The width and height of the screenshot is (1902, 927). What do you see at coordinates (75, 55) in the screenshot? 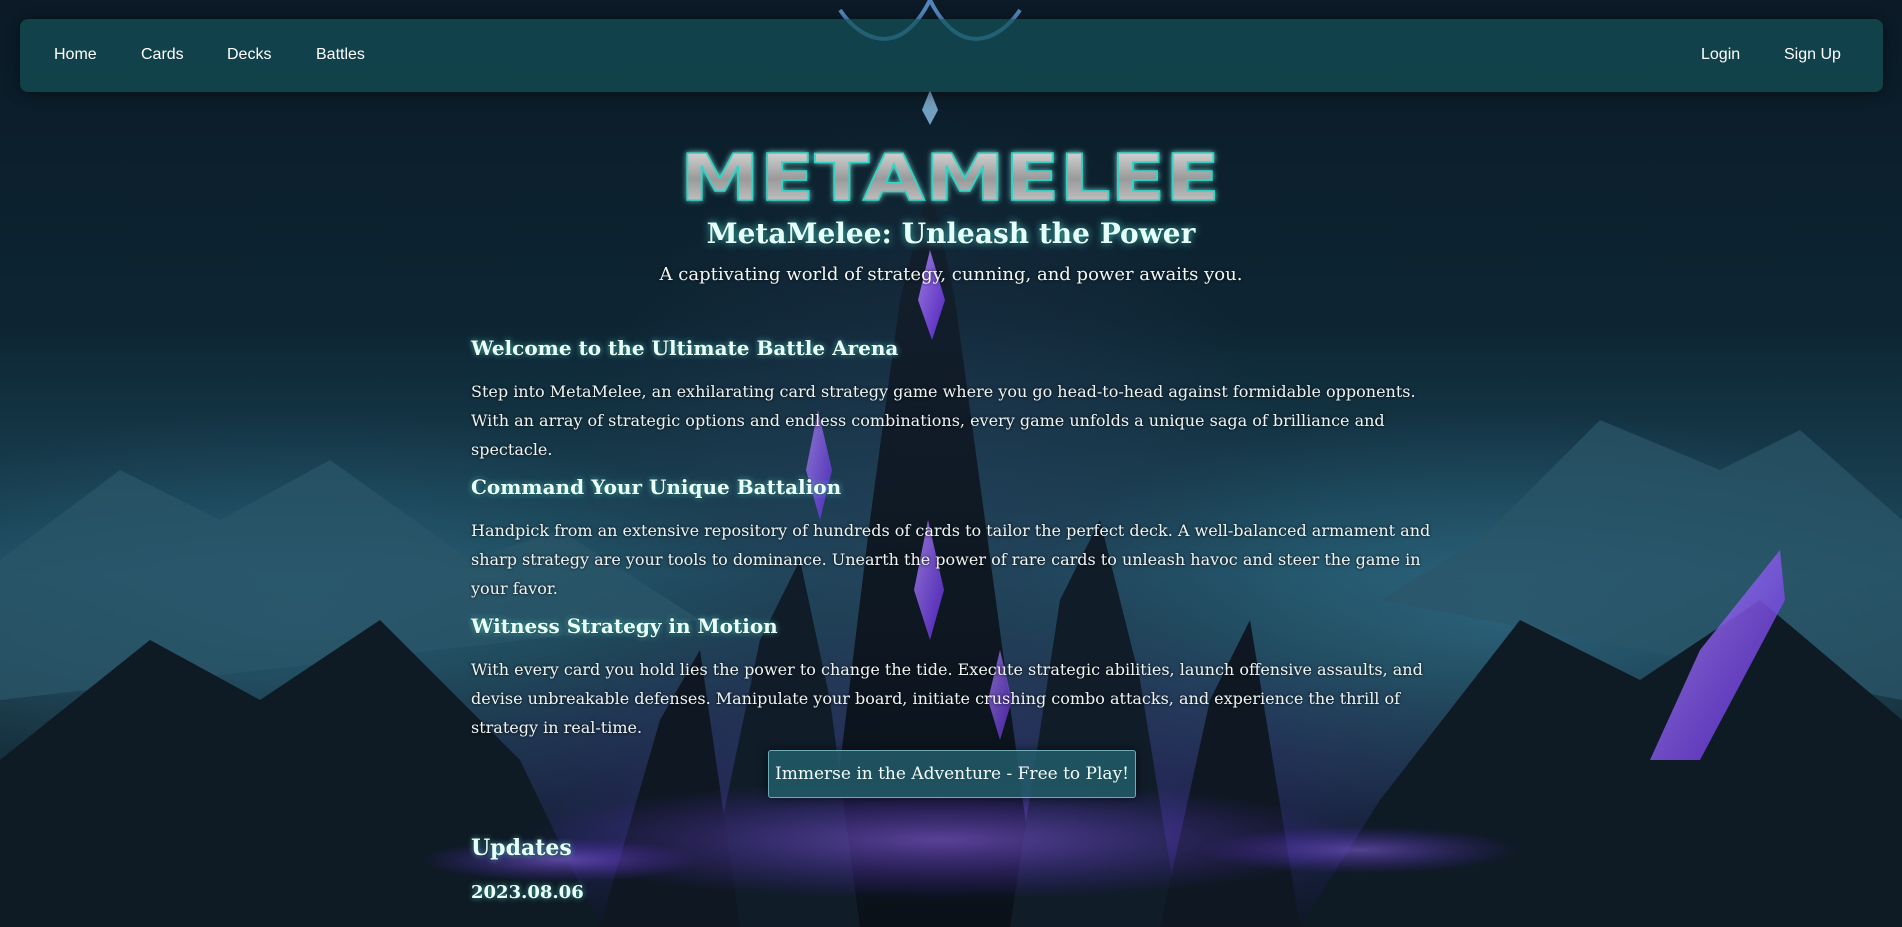
I see `nav-home-link: Home` at bounding box center [75, 55].